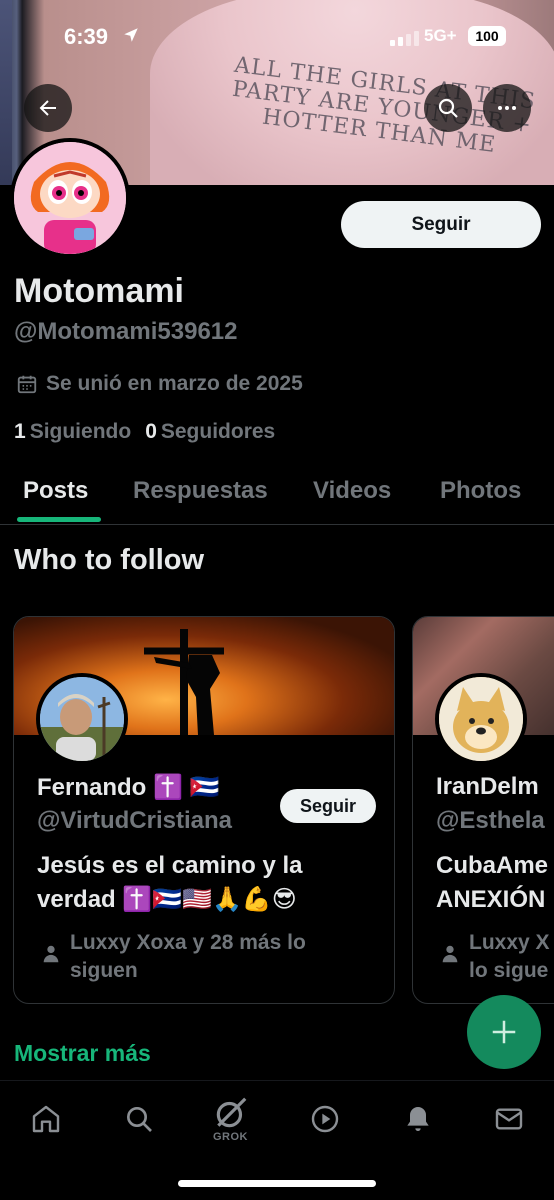  I want to click on nav-home, so click(46, 1119).